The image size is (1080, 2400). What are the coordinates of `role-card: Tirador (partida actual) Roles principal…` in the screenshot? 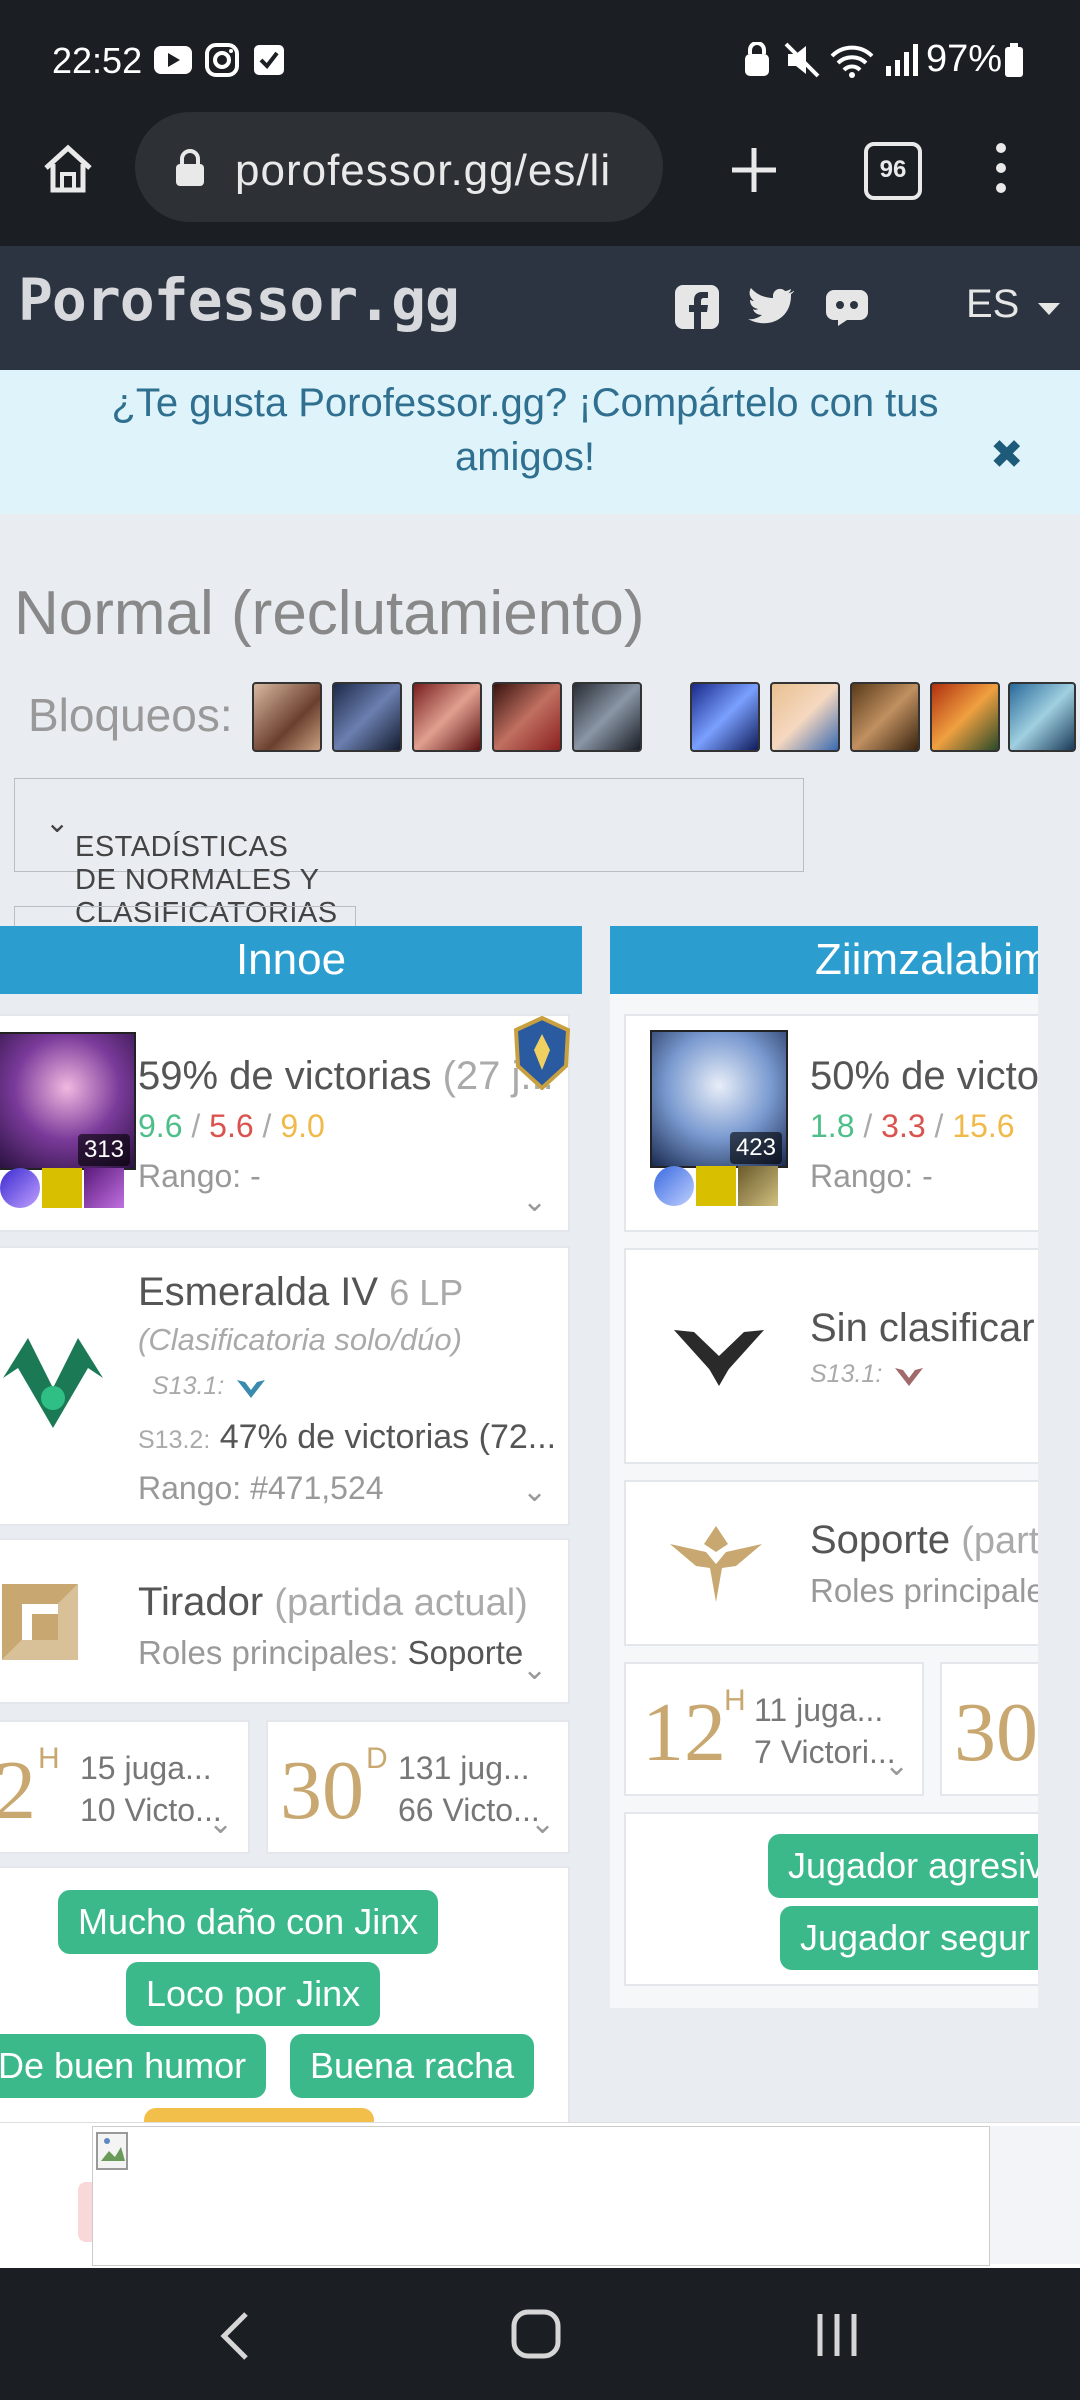 It's located at (285, 1621).